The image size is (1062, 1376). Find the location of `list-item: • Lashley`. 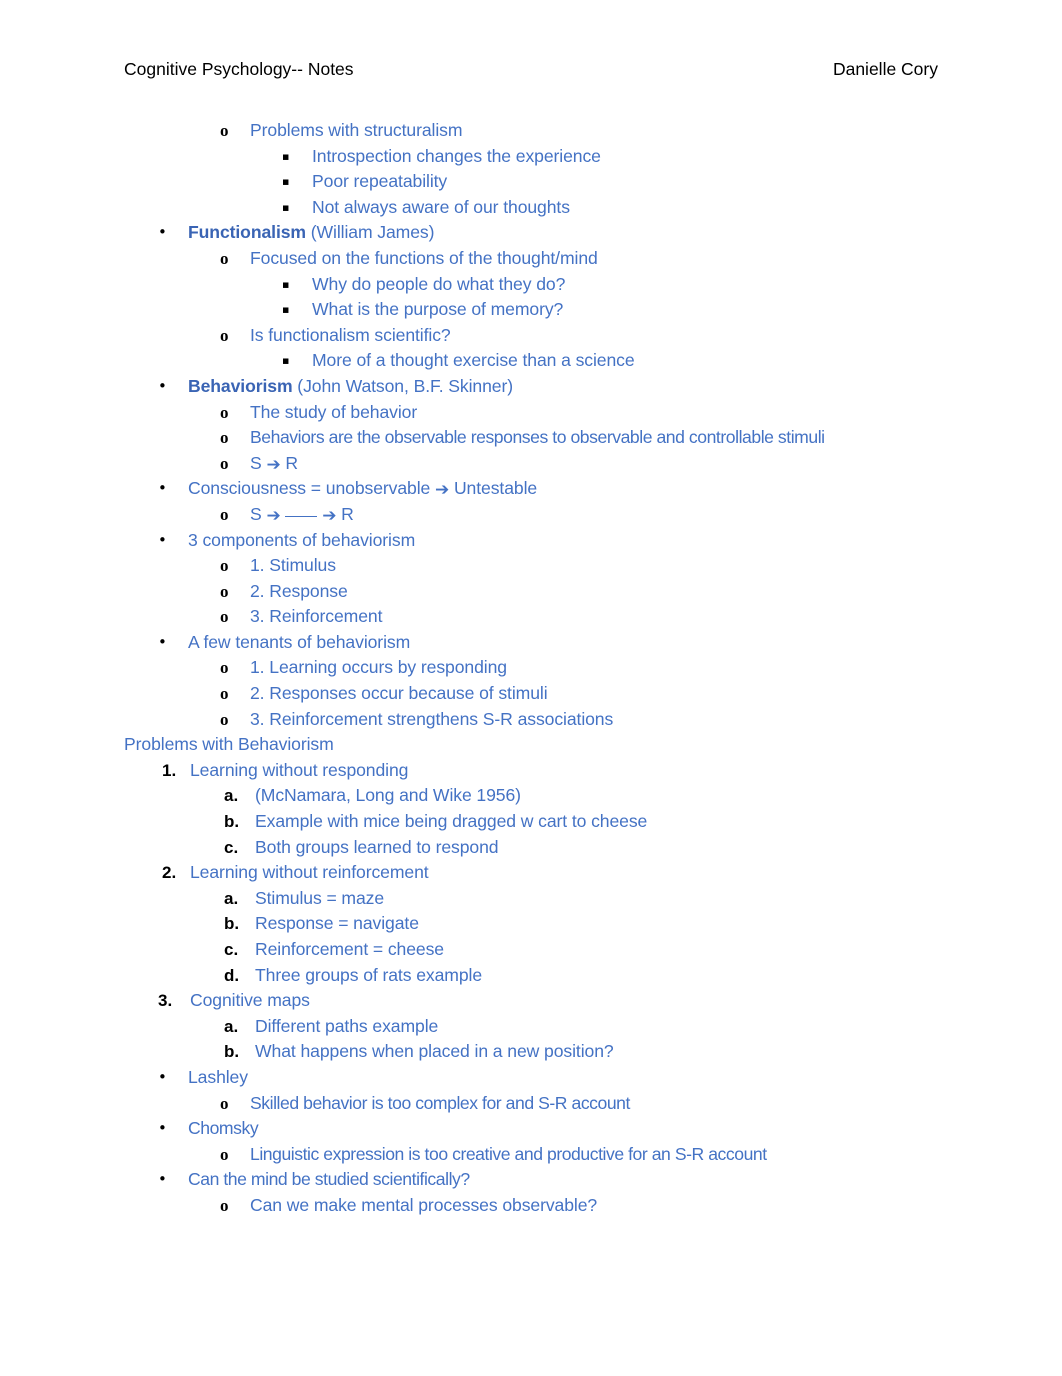

list-item: • Lashley is located at coordinates (531, 1078).